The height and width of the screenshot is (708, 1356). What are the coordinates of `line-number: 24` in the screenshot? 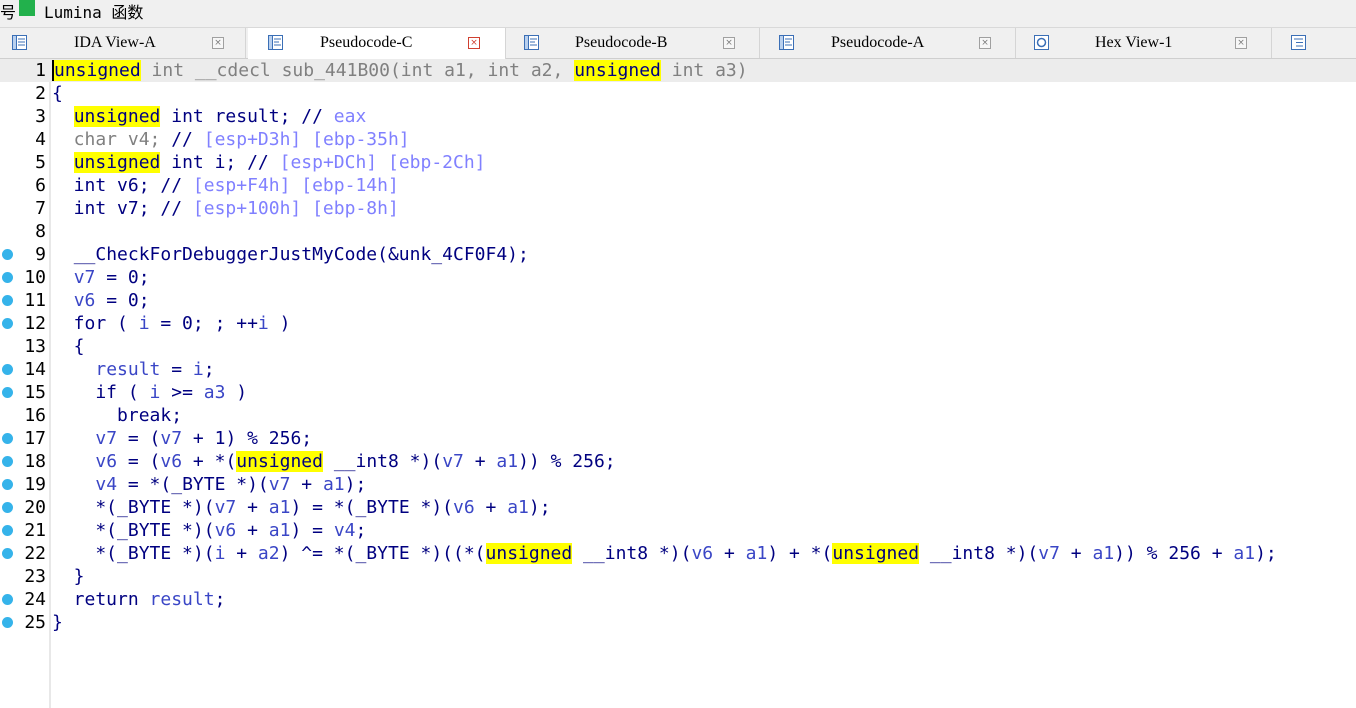 It's located at (35, 599).